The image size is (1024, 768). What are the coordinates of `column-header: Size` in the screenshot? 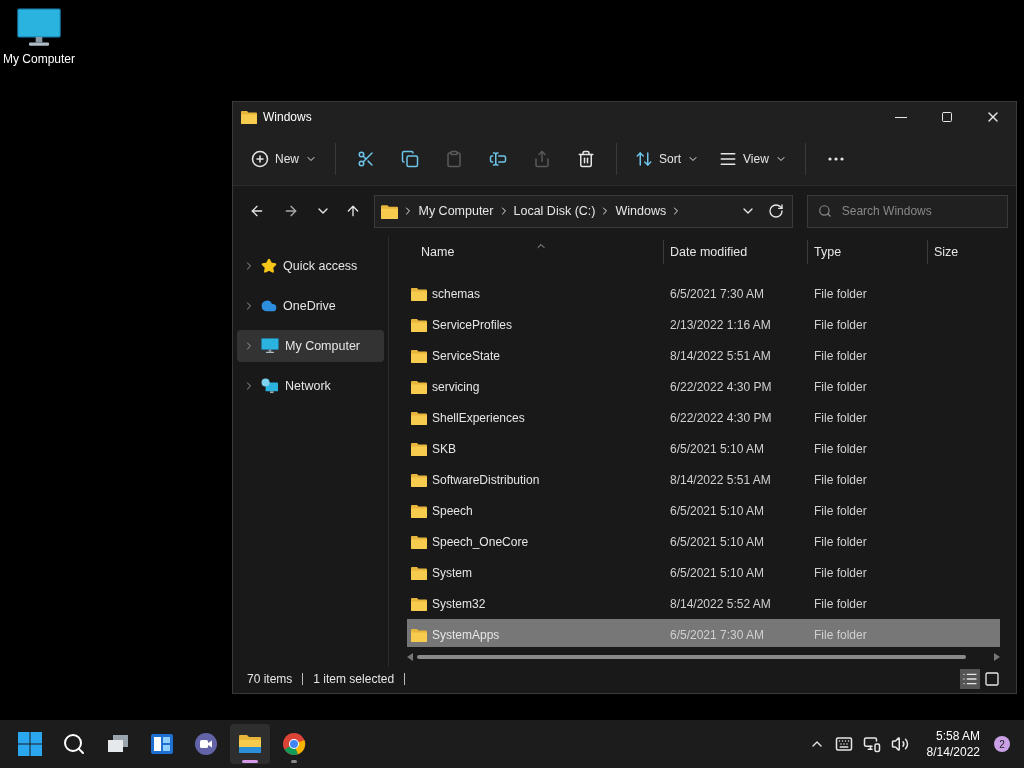 It's located at (962, 252).